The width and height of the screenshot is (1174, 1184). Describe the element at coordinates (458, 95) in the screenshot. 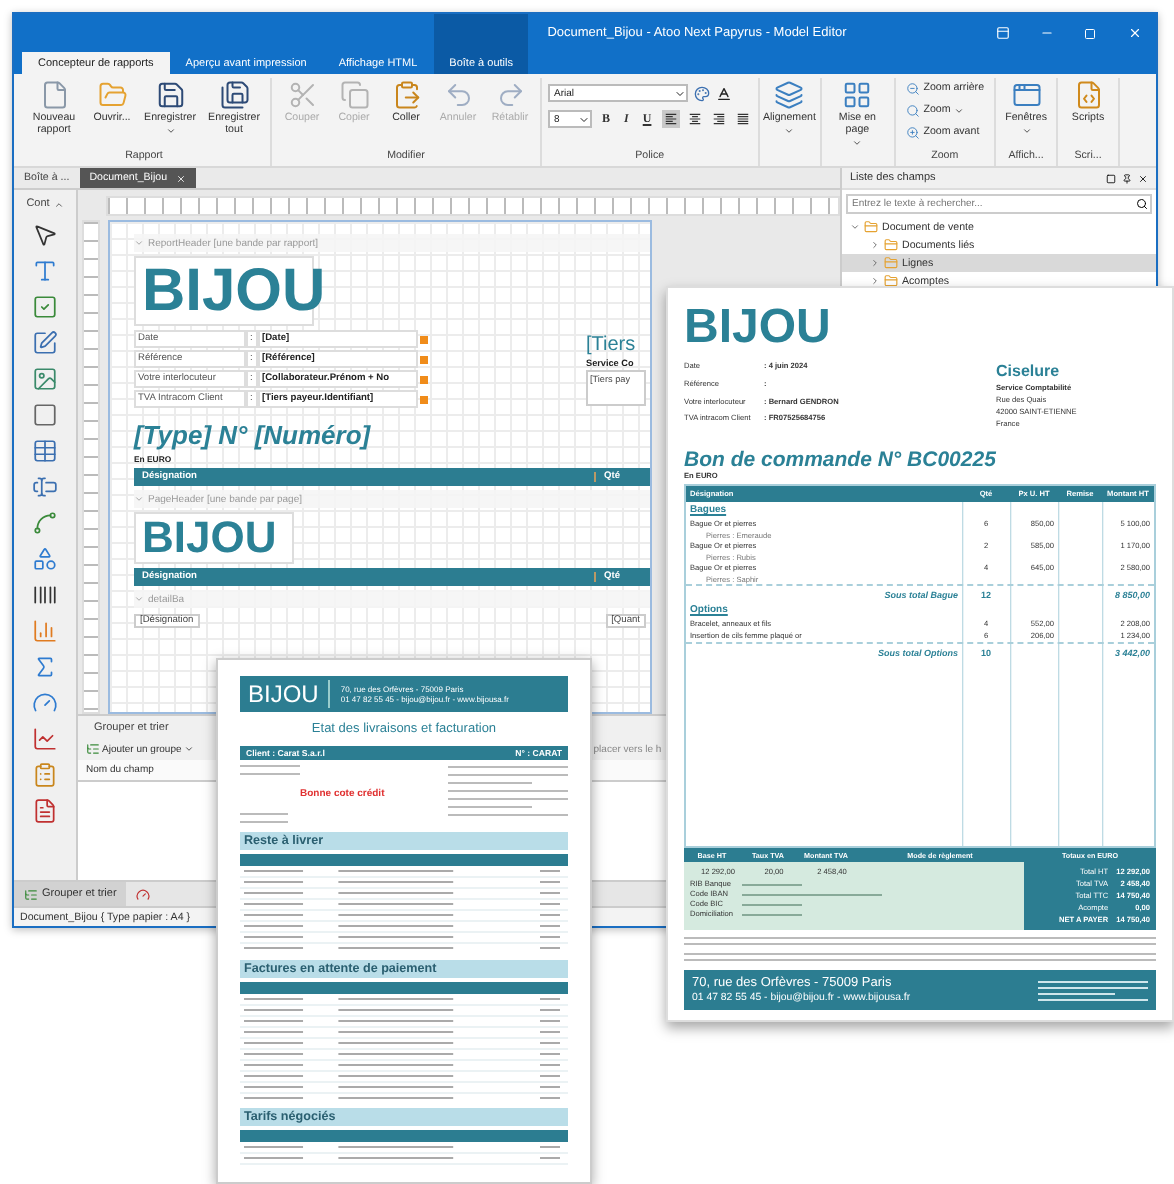

I see `undo-arrow-icon` at that location.